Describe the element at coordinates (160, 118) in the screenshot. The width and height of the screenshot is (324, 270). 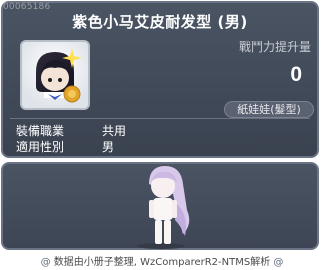
I see `info-divider` at that location.